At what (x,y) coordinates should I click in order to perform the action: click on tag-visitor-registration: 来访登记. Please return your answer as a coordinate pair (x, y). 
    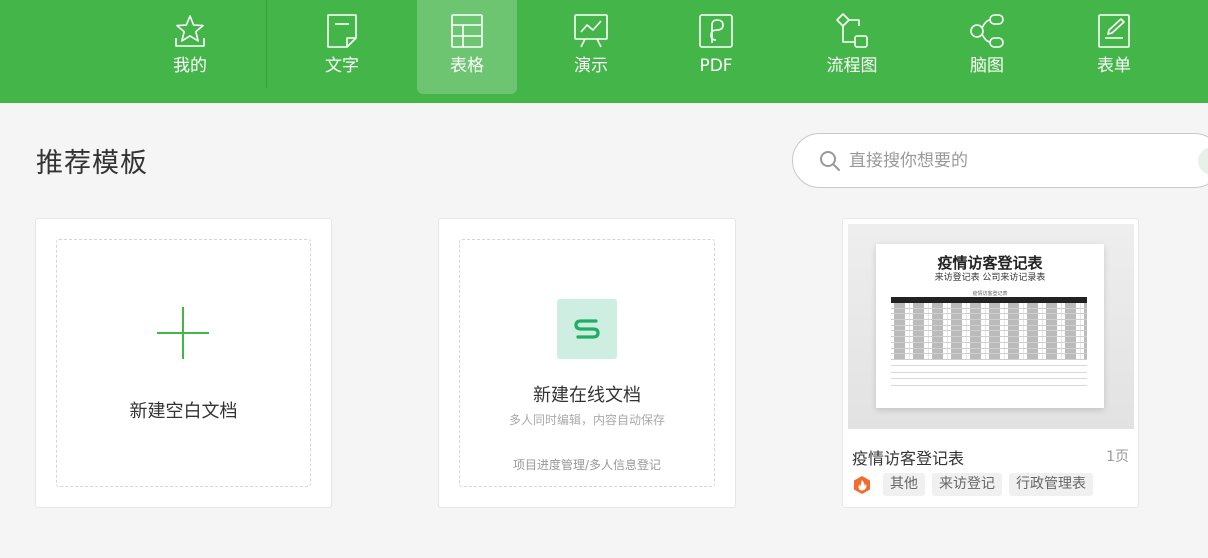
    Looking at the image, I should click on (967, 484).